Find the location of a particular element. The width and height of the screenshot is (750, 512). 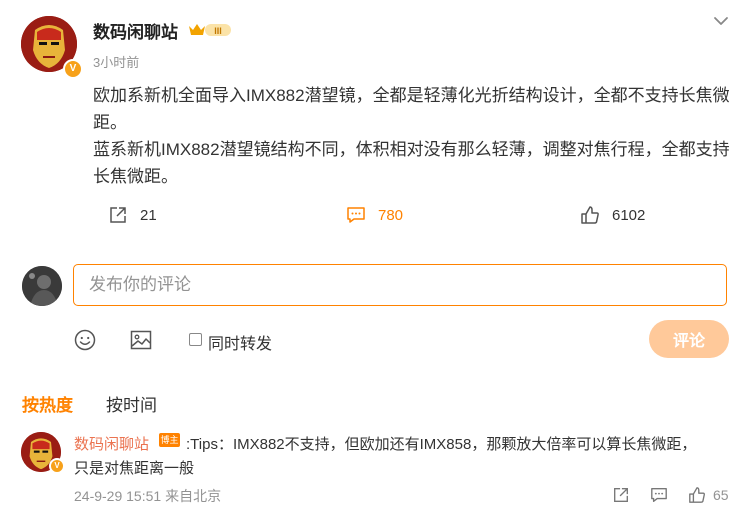

comment-input is located at coordinates (400, 285).